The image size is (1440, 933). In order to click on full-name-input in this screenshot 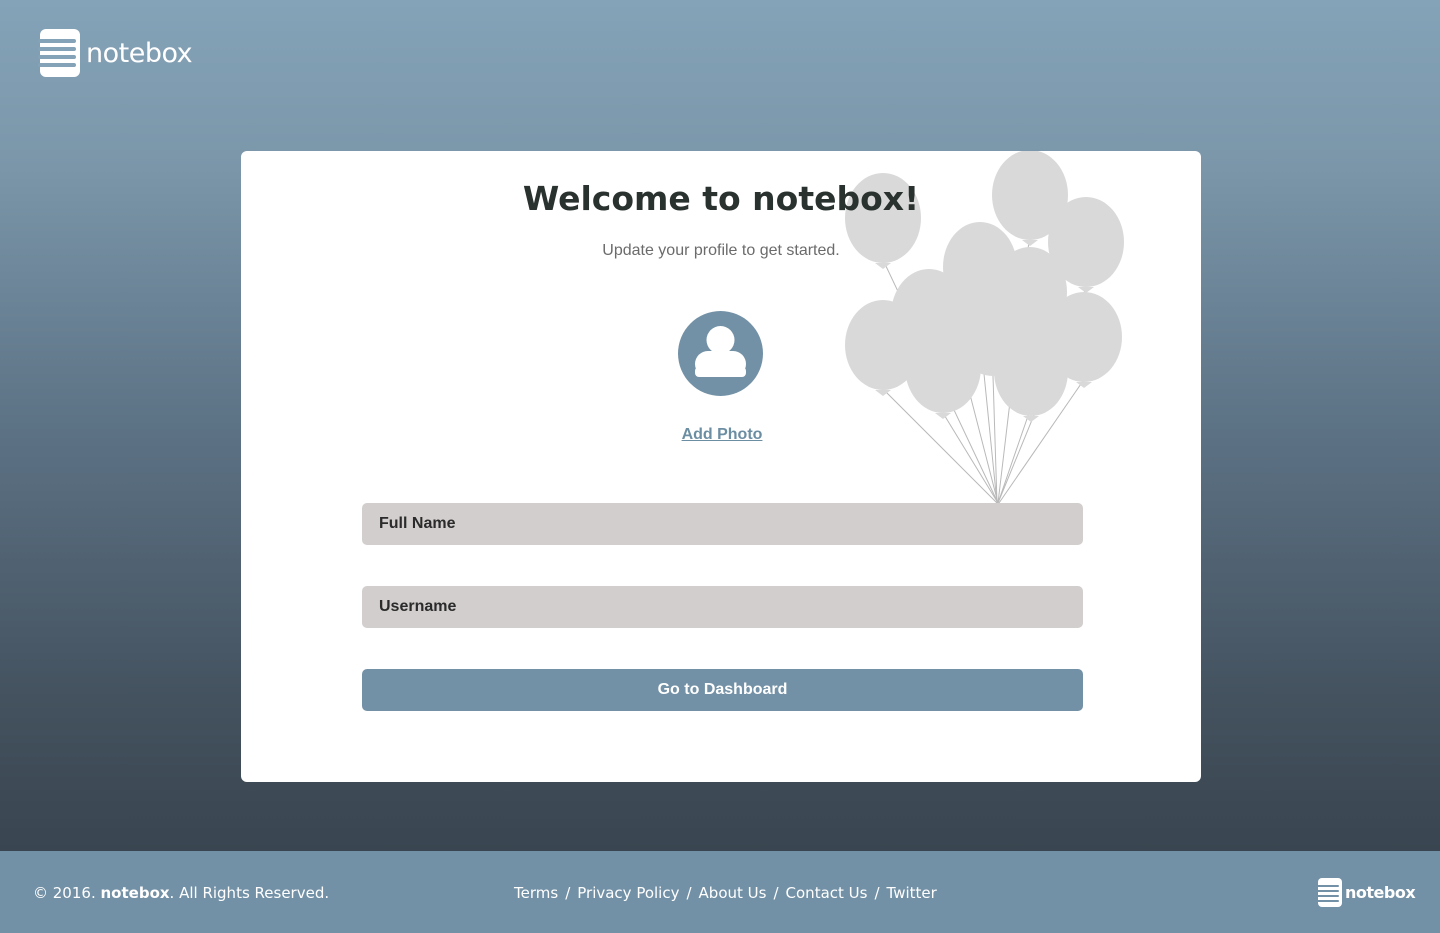, I will do `click(722, 524)`.